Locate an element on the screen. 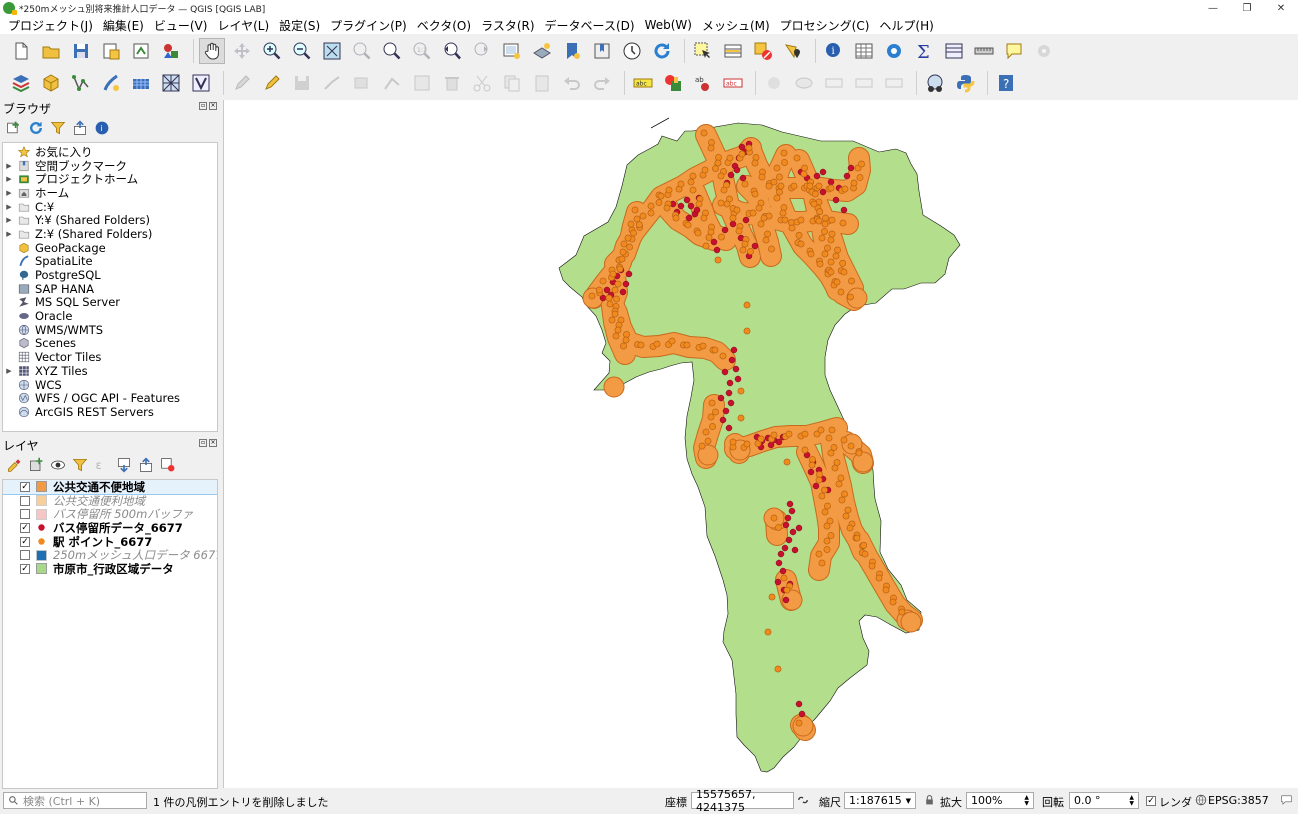 The width and height of the screenshot is (1298, 814). lock-scale-icon is located at coordinates (929, 800).